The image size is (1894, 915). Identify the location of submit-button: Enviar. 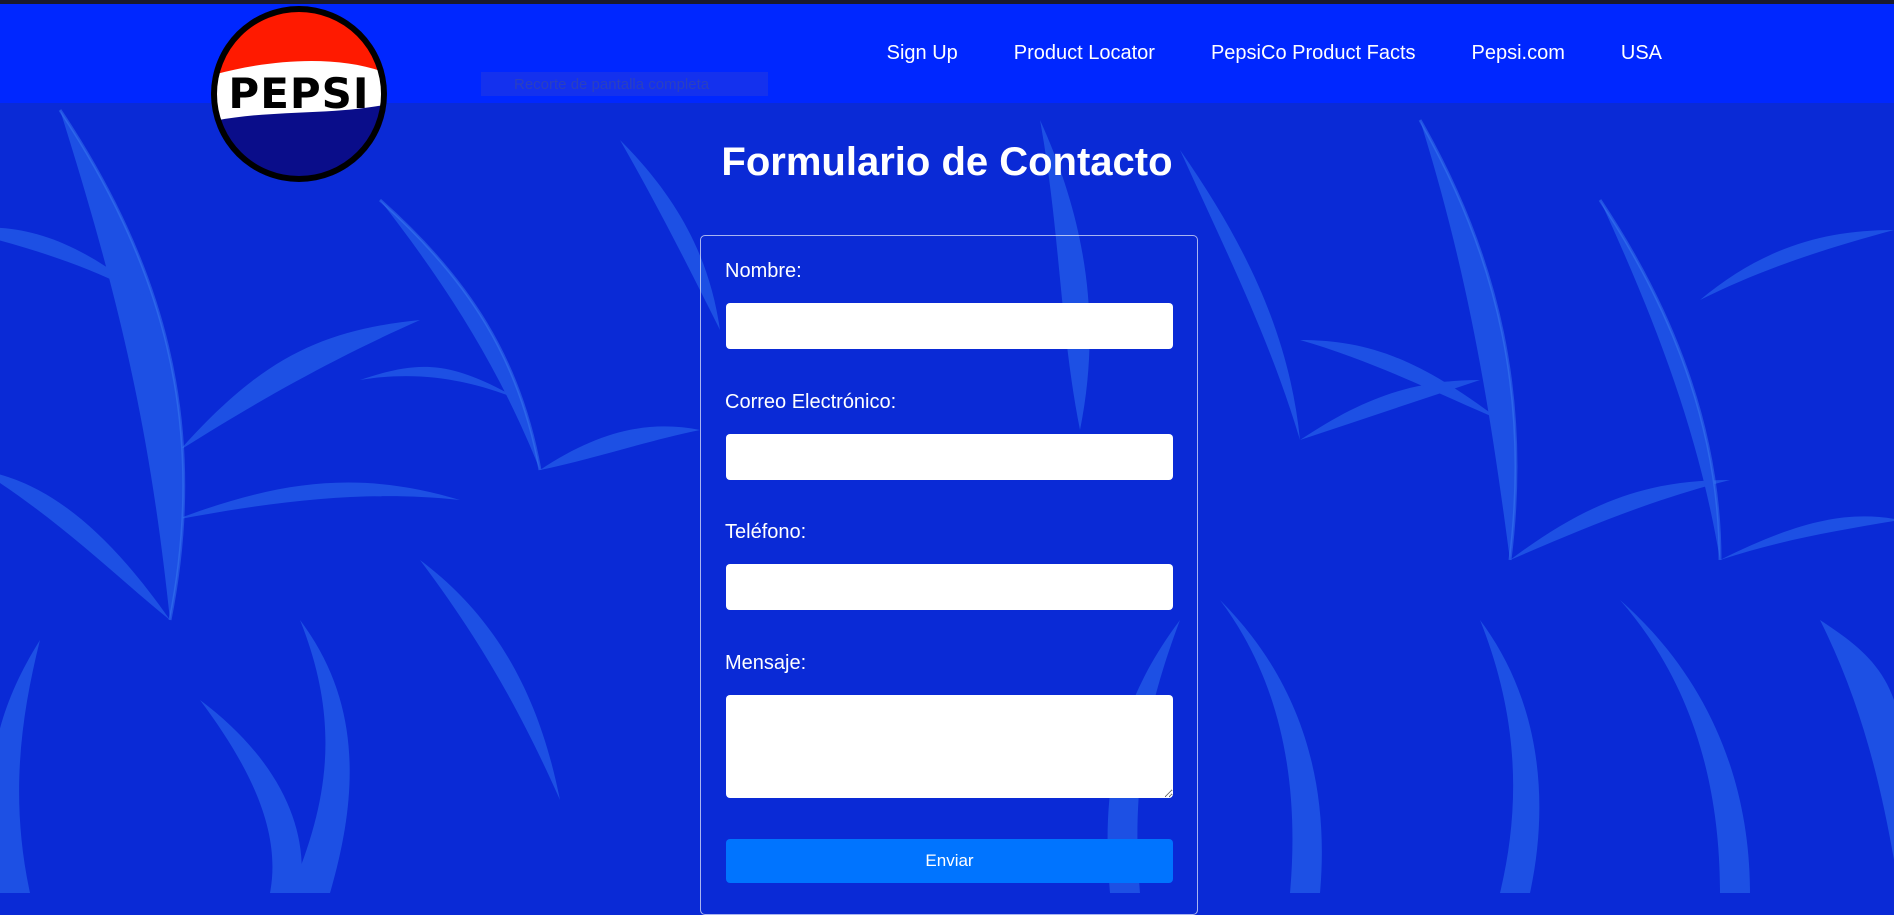
(949, 861).